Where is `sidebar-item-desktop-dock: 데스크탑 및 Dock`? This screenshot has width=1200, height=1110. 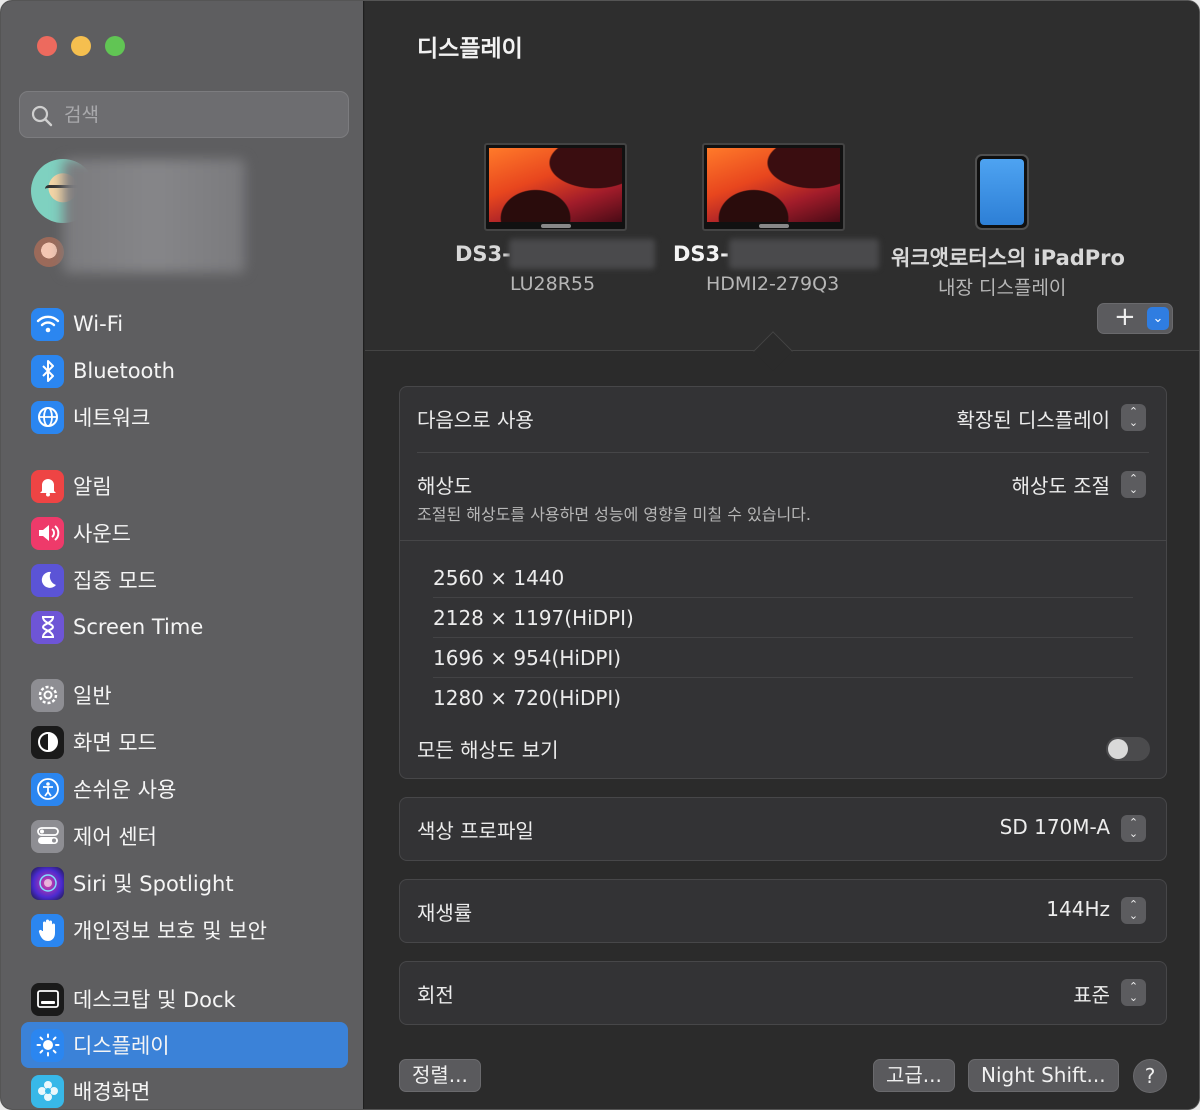
sidebar-item-desktop-dock: 데스크탑 및 Dock is located at coordinates (184, 999).